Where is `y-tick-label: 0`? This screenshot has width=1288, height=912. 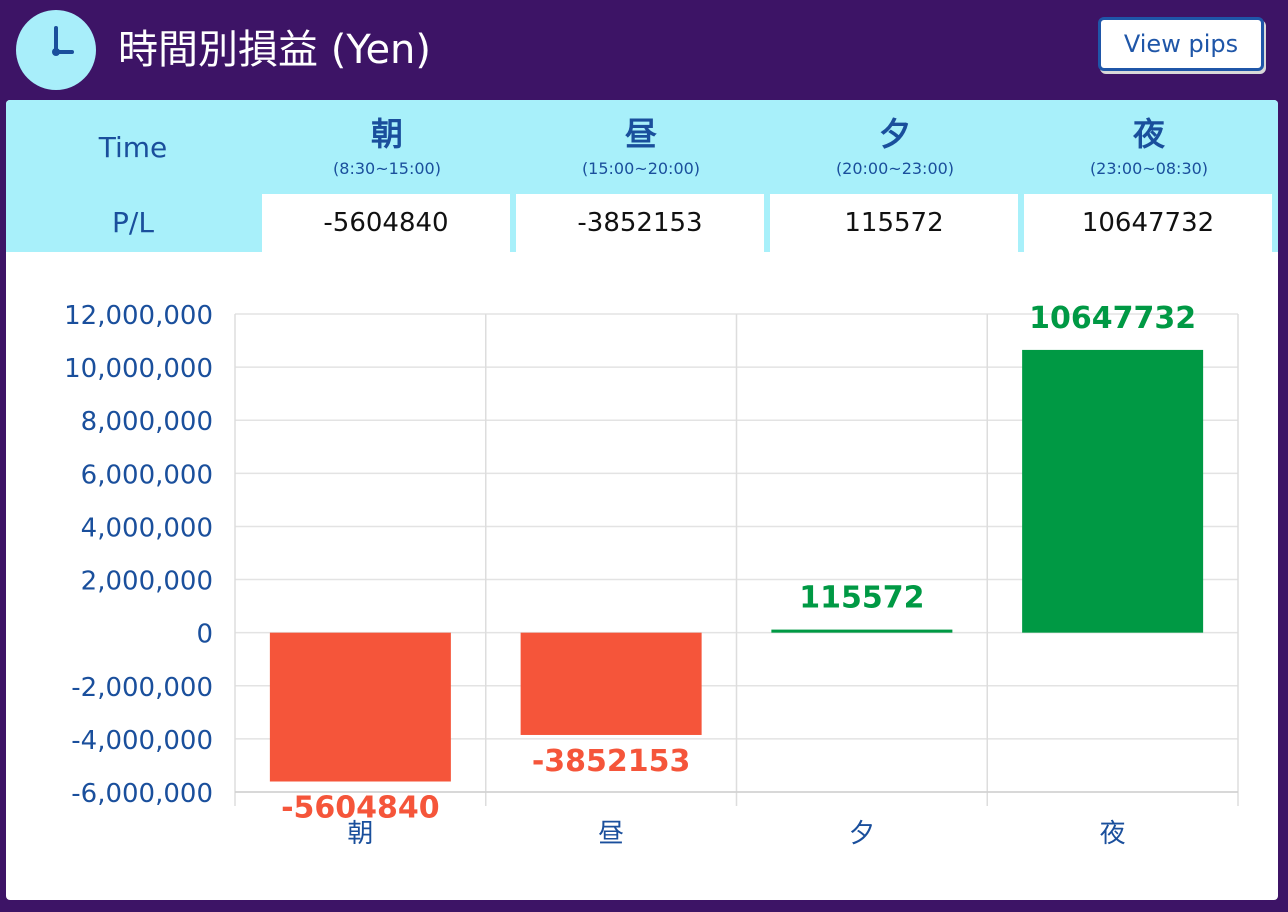
y-tick-label: 0 is located at coordinates (204, 635).